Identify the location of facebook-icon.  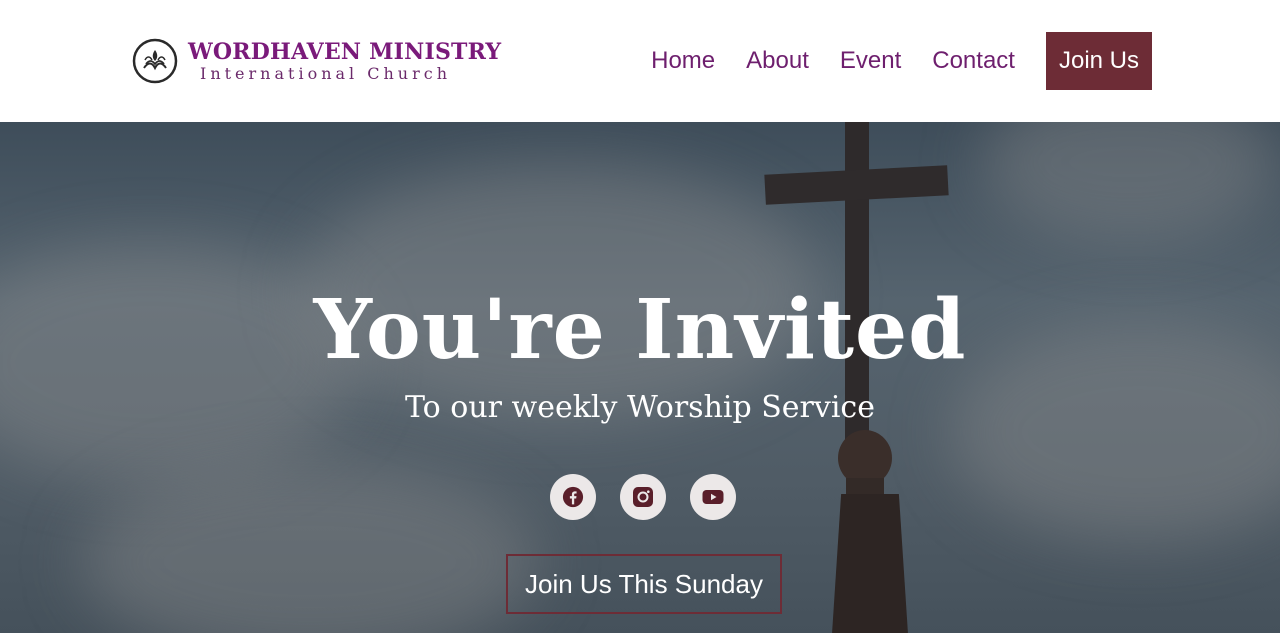
(573, 497).